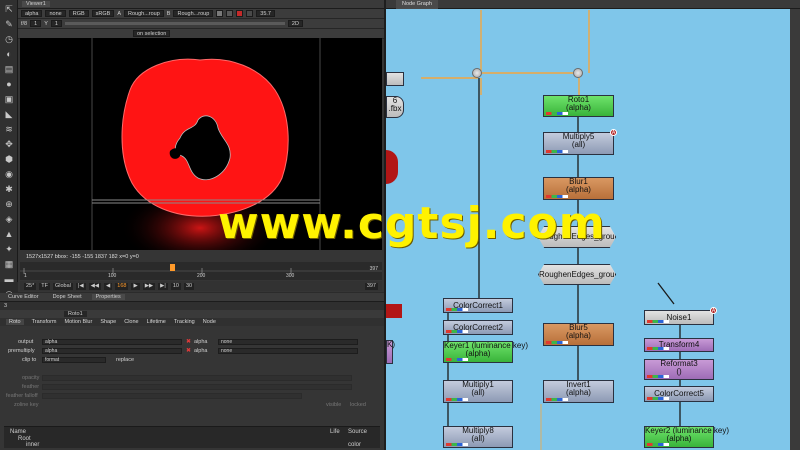  What do you see at coordinates (288, 342) in the screenshot?
I see `output-channel-dropdown: none` at bounding box center [288, 342].